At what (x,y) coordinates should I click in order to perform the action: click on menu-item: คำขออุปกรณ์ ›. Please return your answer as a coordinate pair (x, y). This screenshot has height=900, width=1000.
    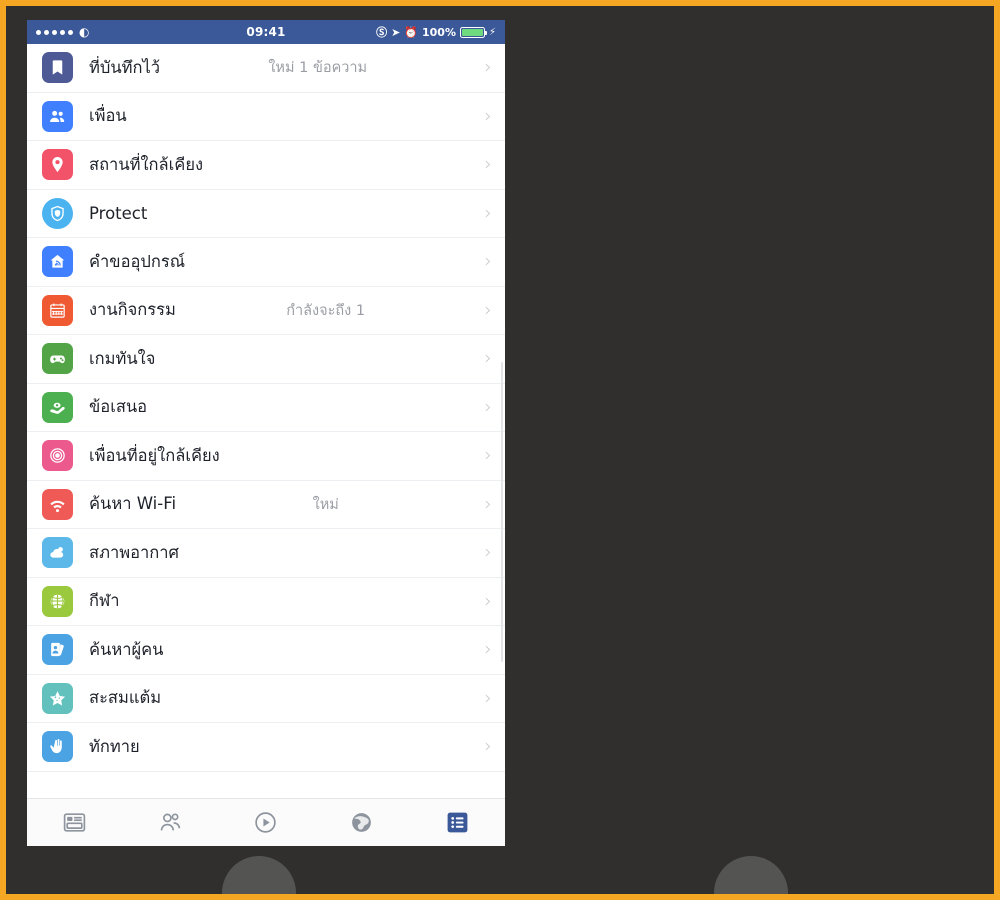
    Looking at the image, I should click on (266, 262).